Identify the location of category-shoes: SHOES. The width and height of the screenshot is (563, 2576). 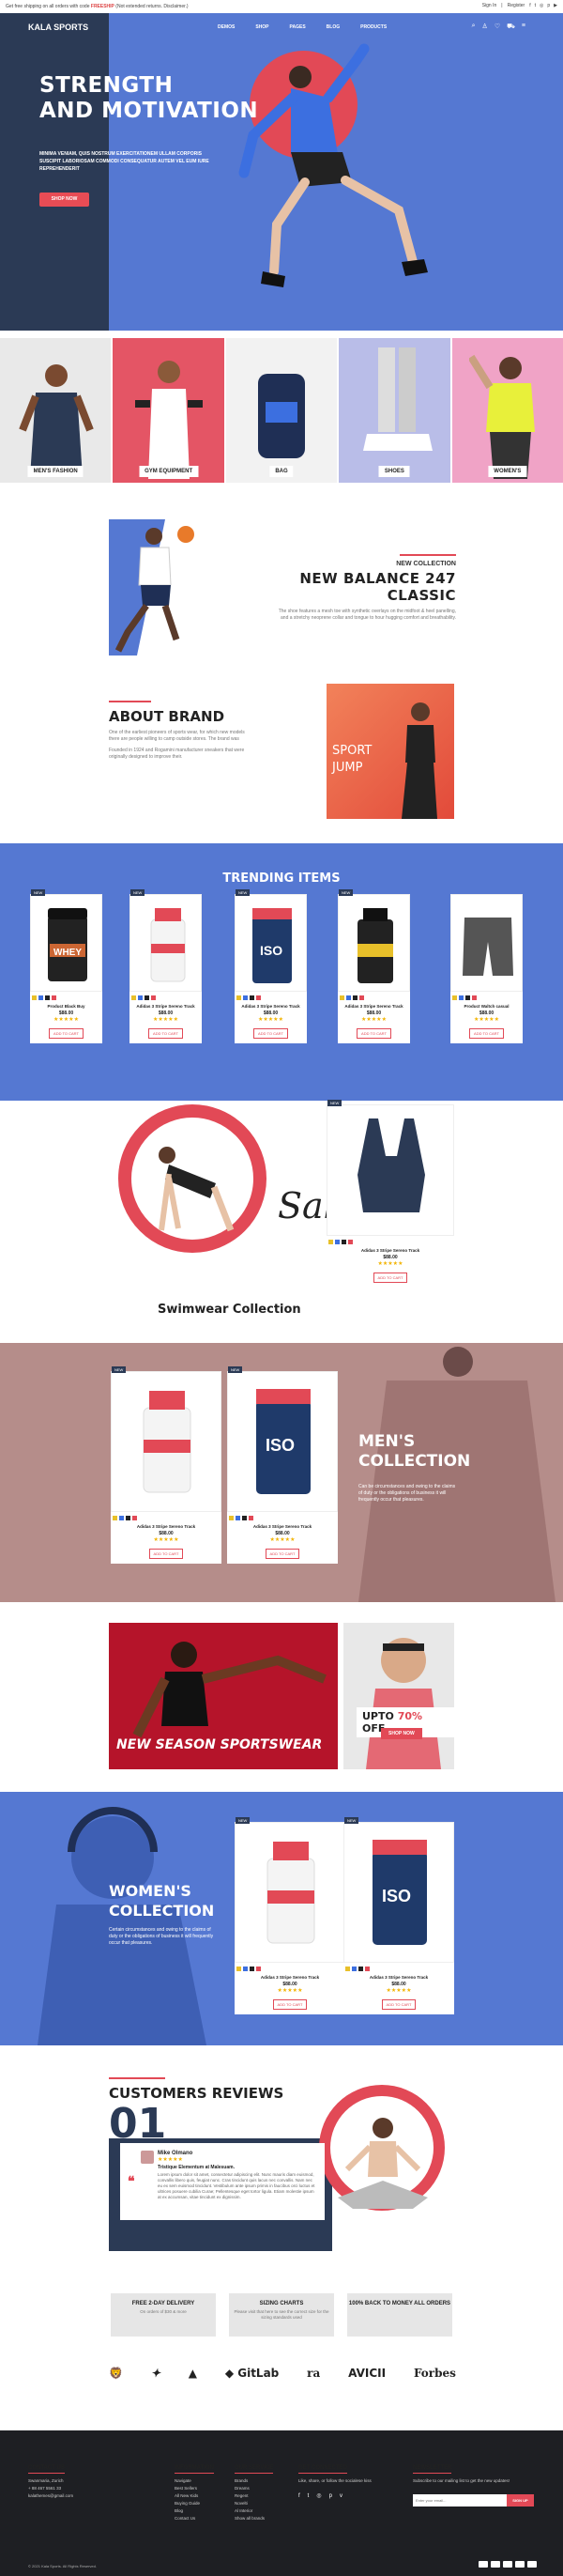
(394, 410).